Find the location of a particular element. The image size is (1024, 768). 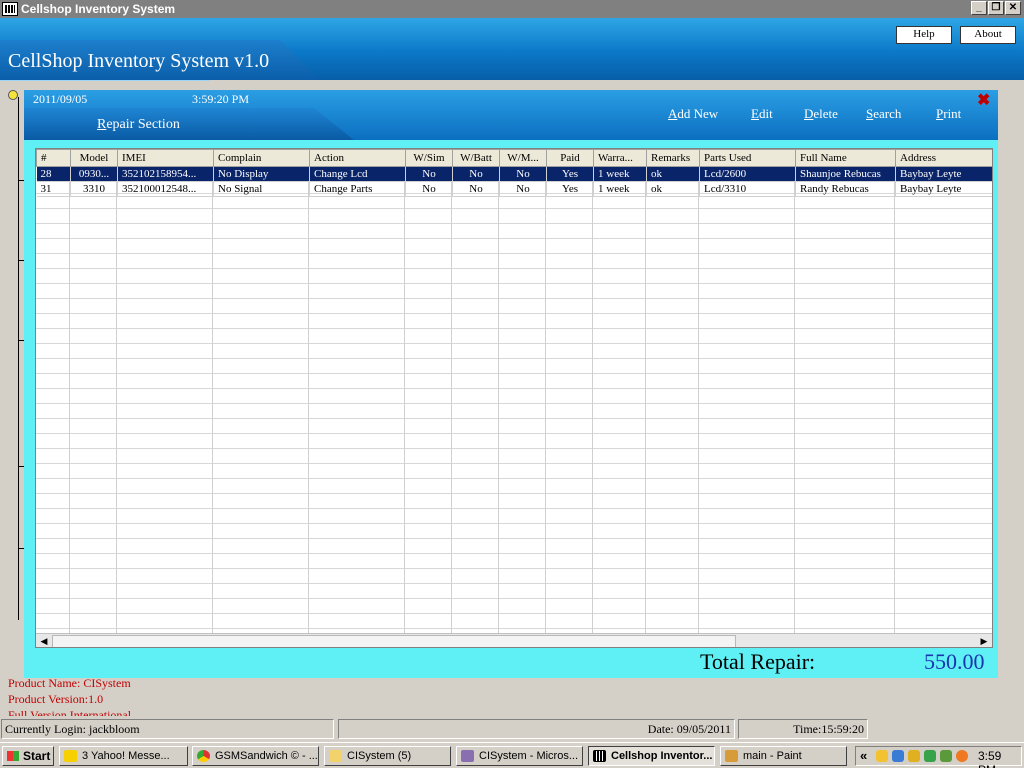

app-title: CellShop Inventory System v1.0 is located at coordinates (139, 61).